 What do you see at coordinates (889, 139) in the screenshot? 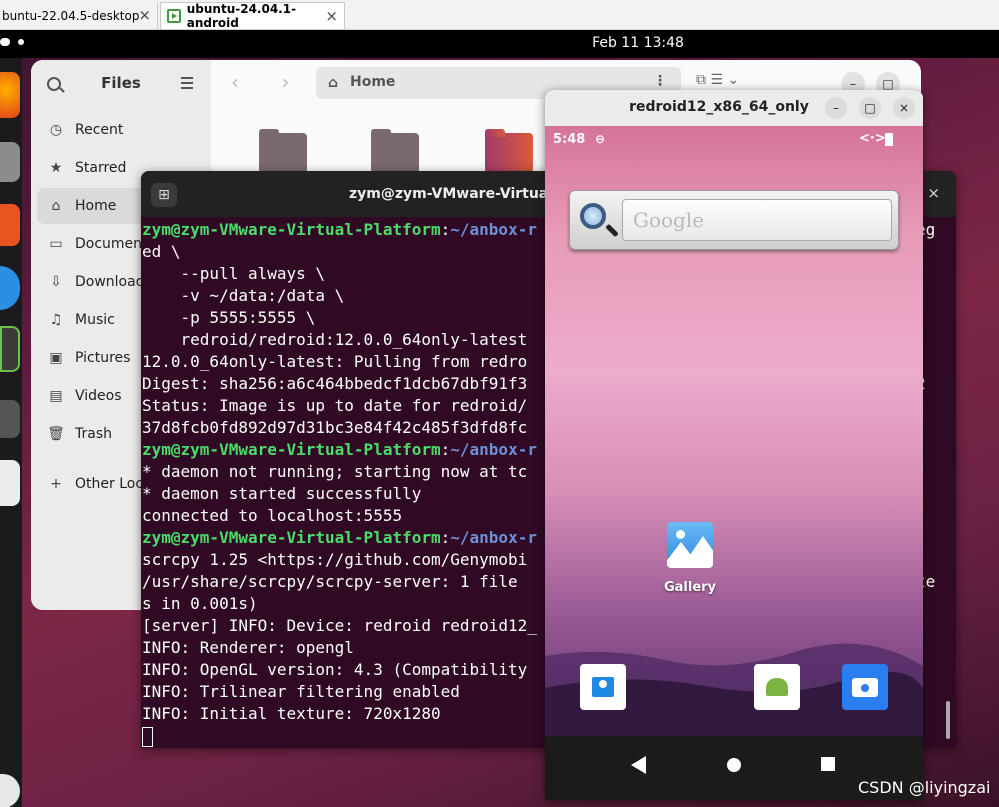
I see `battery-icon` at bounding box center [889, 139].